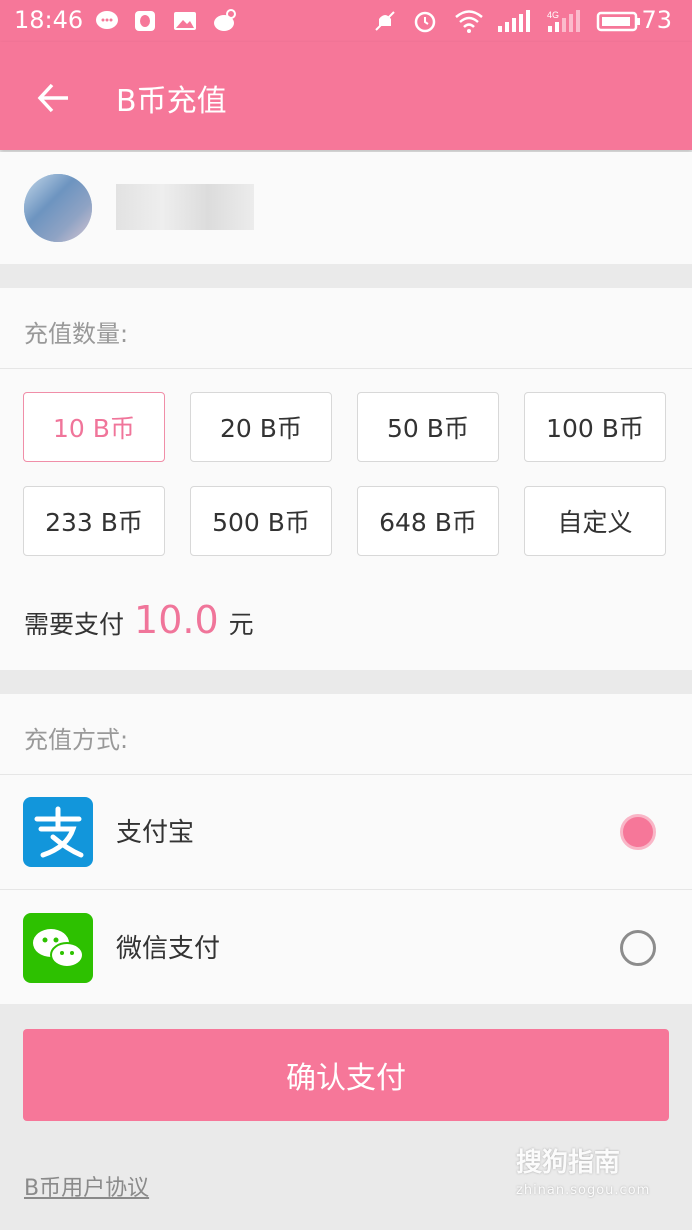  I want to click on amount-option-648: 648 B币, so click(428, 521).